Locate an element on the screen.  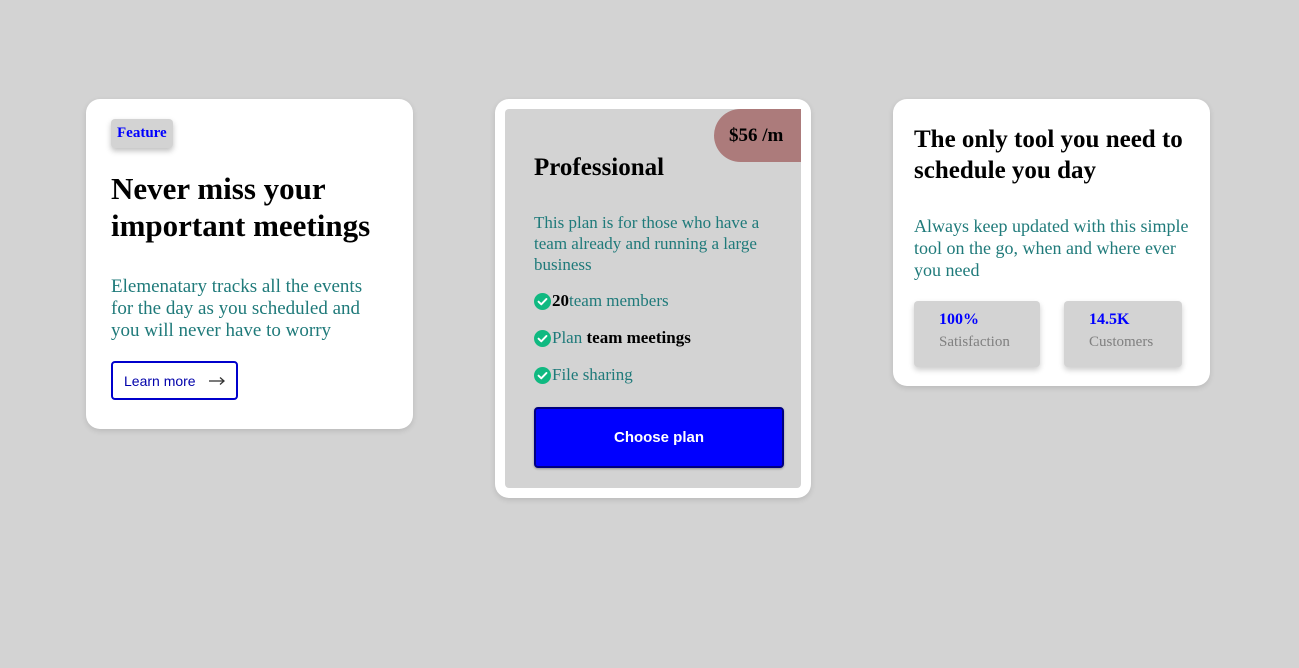
feature-item: Plan team meetings is located at coordinates (659, 338).